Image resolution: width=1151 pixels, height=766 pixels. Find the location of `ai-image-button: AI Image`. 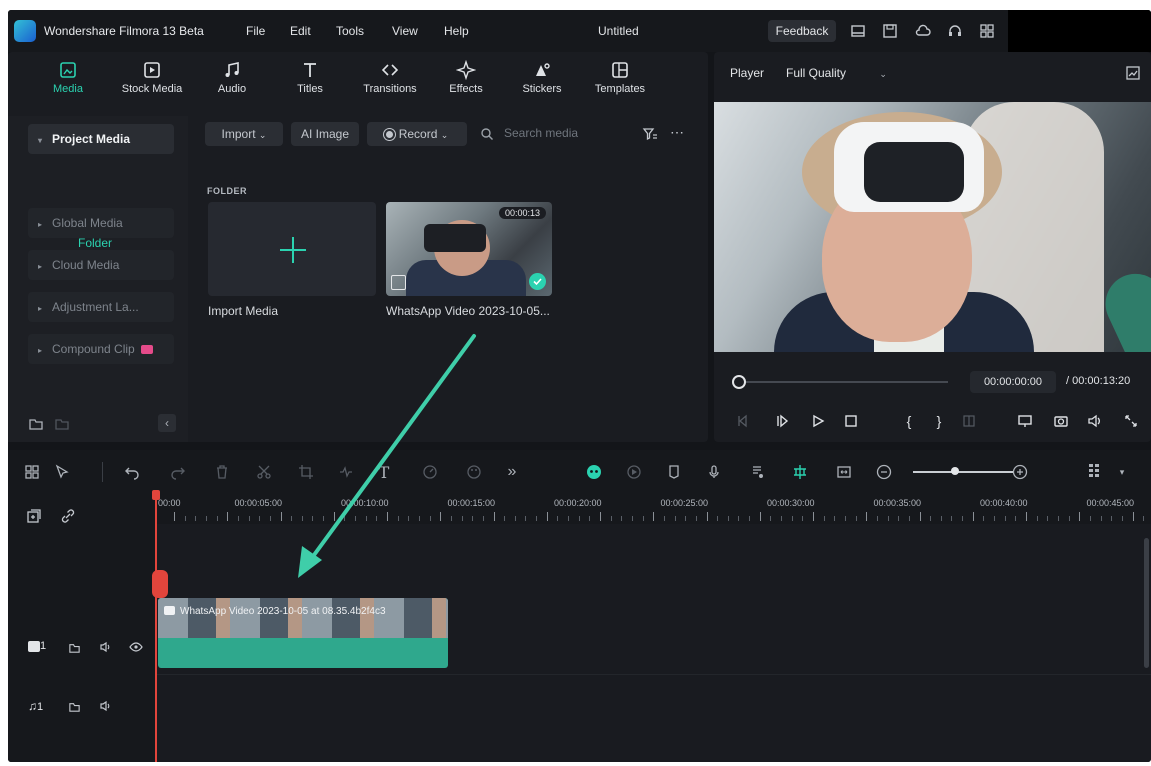

ai-image-button: AI Image is located at coordinates (325, 134).